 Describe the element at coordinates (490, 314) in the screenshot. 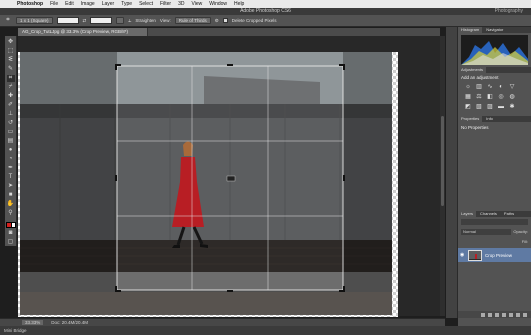

I see `add-style-icon` at that location.